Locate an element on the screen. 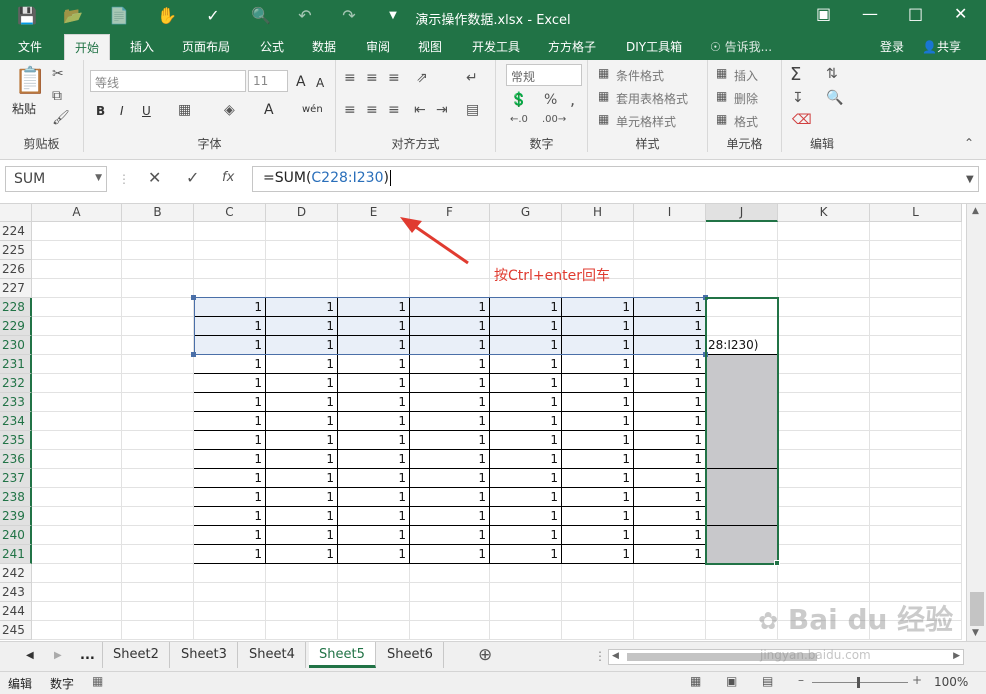 The image size is (986, 694). close-icon: ✕ is located at coordinates (960, 13).